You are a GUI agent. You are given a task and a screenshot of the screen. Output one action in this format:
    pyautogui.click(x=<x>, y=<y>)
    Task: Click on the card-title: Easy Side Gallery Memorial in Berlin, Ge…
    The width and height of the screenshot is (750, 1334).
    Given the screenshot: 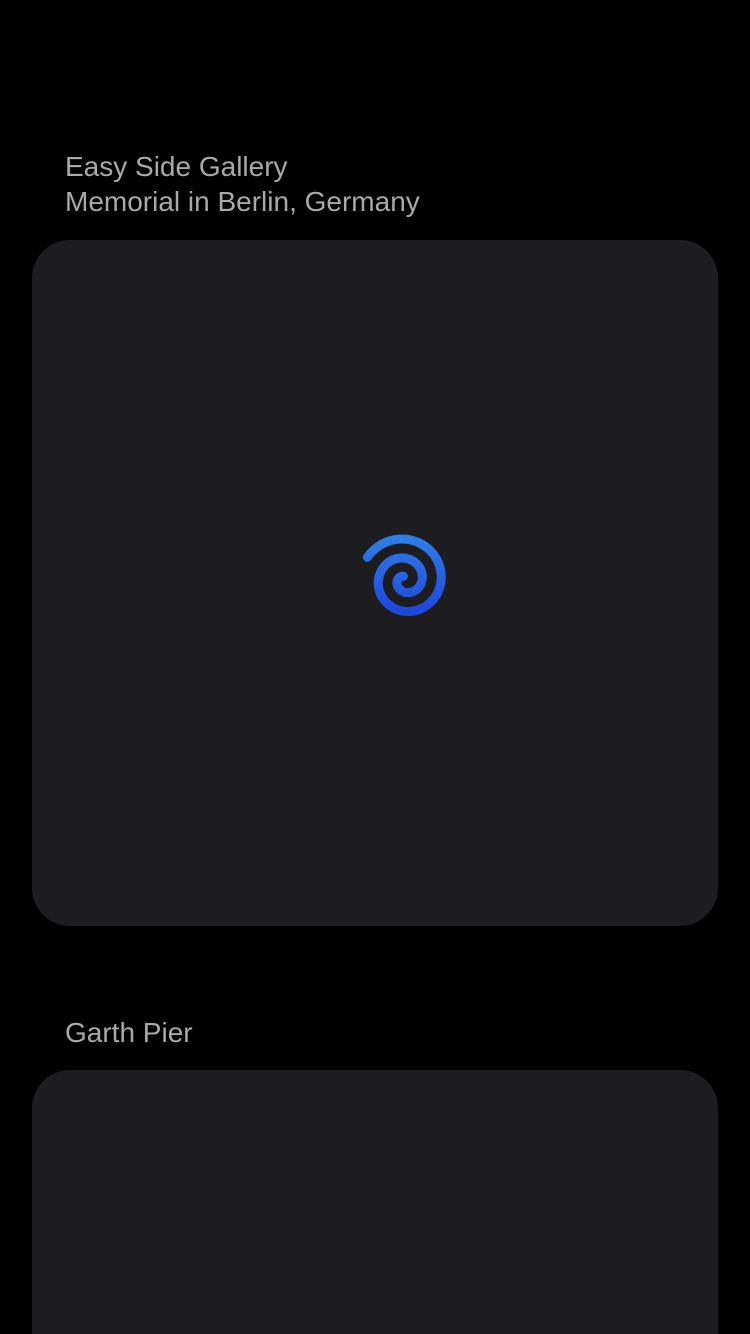 What is the action you would take?
    pyautogui.click(x=242, y=184)
    